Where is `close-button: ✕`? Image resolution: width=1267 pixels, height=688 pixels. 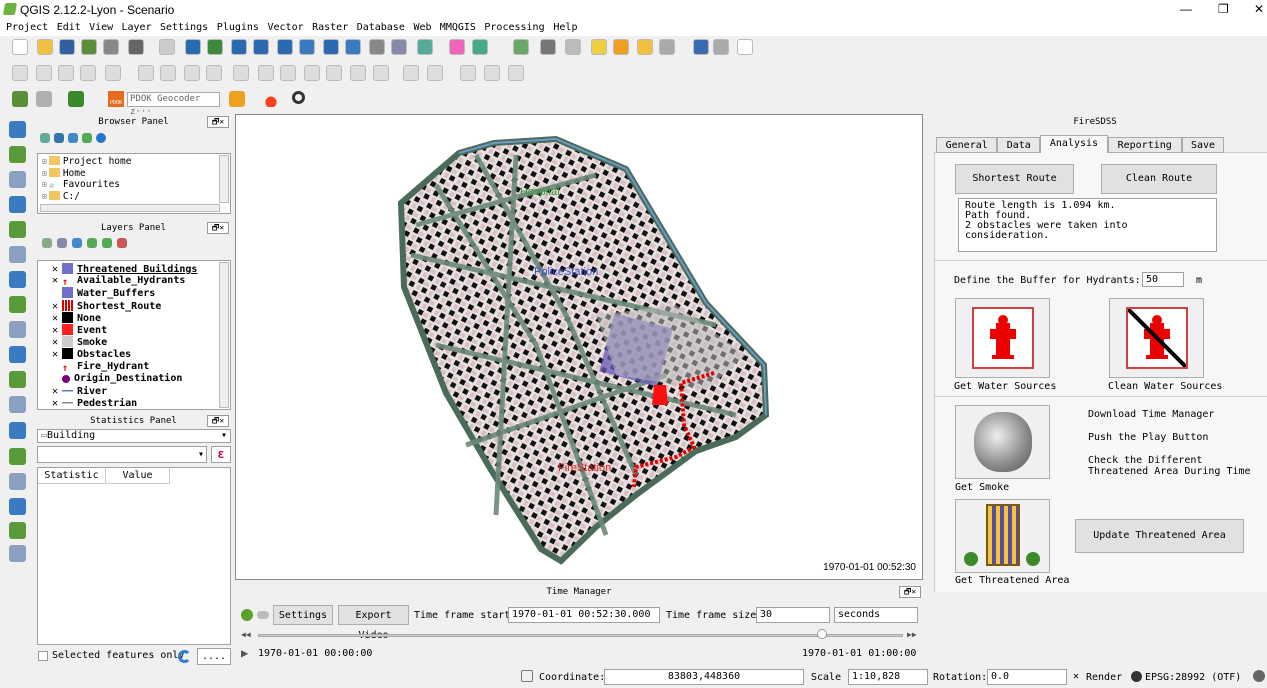
close-button: ✕ is located at coordinates (1259, 9).